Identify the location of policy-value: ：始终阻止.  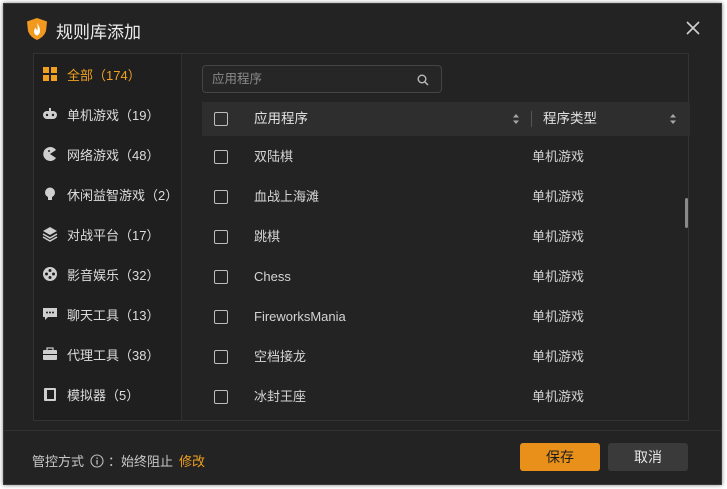
(141, 461).